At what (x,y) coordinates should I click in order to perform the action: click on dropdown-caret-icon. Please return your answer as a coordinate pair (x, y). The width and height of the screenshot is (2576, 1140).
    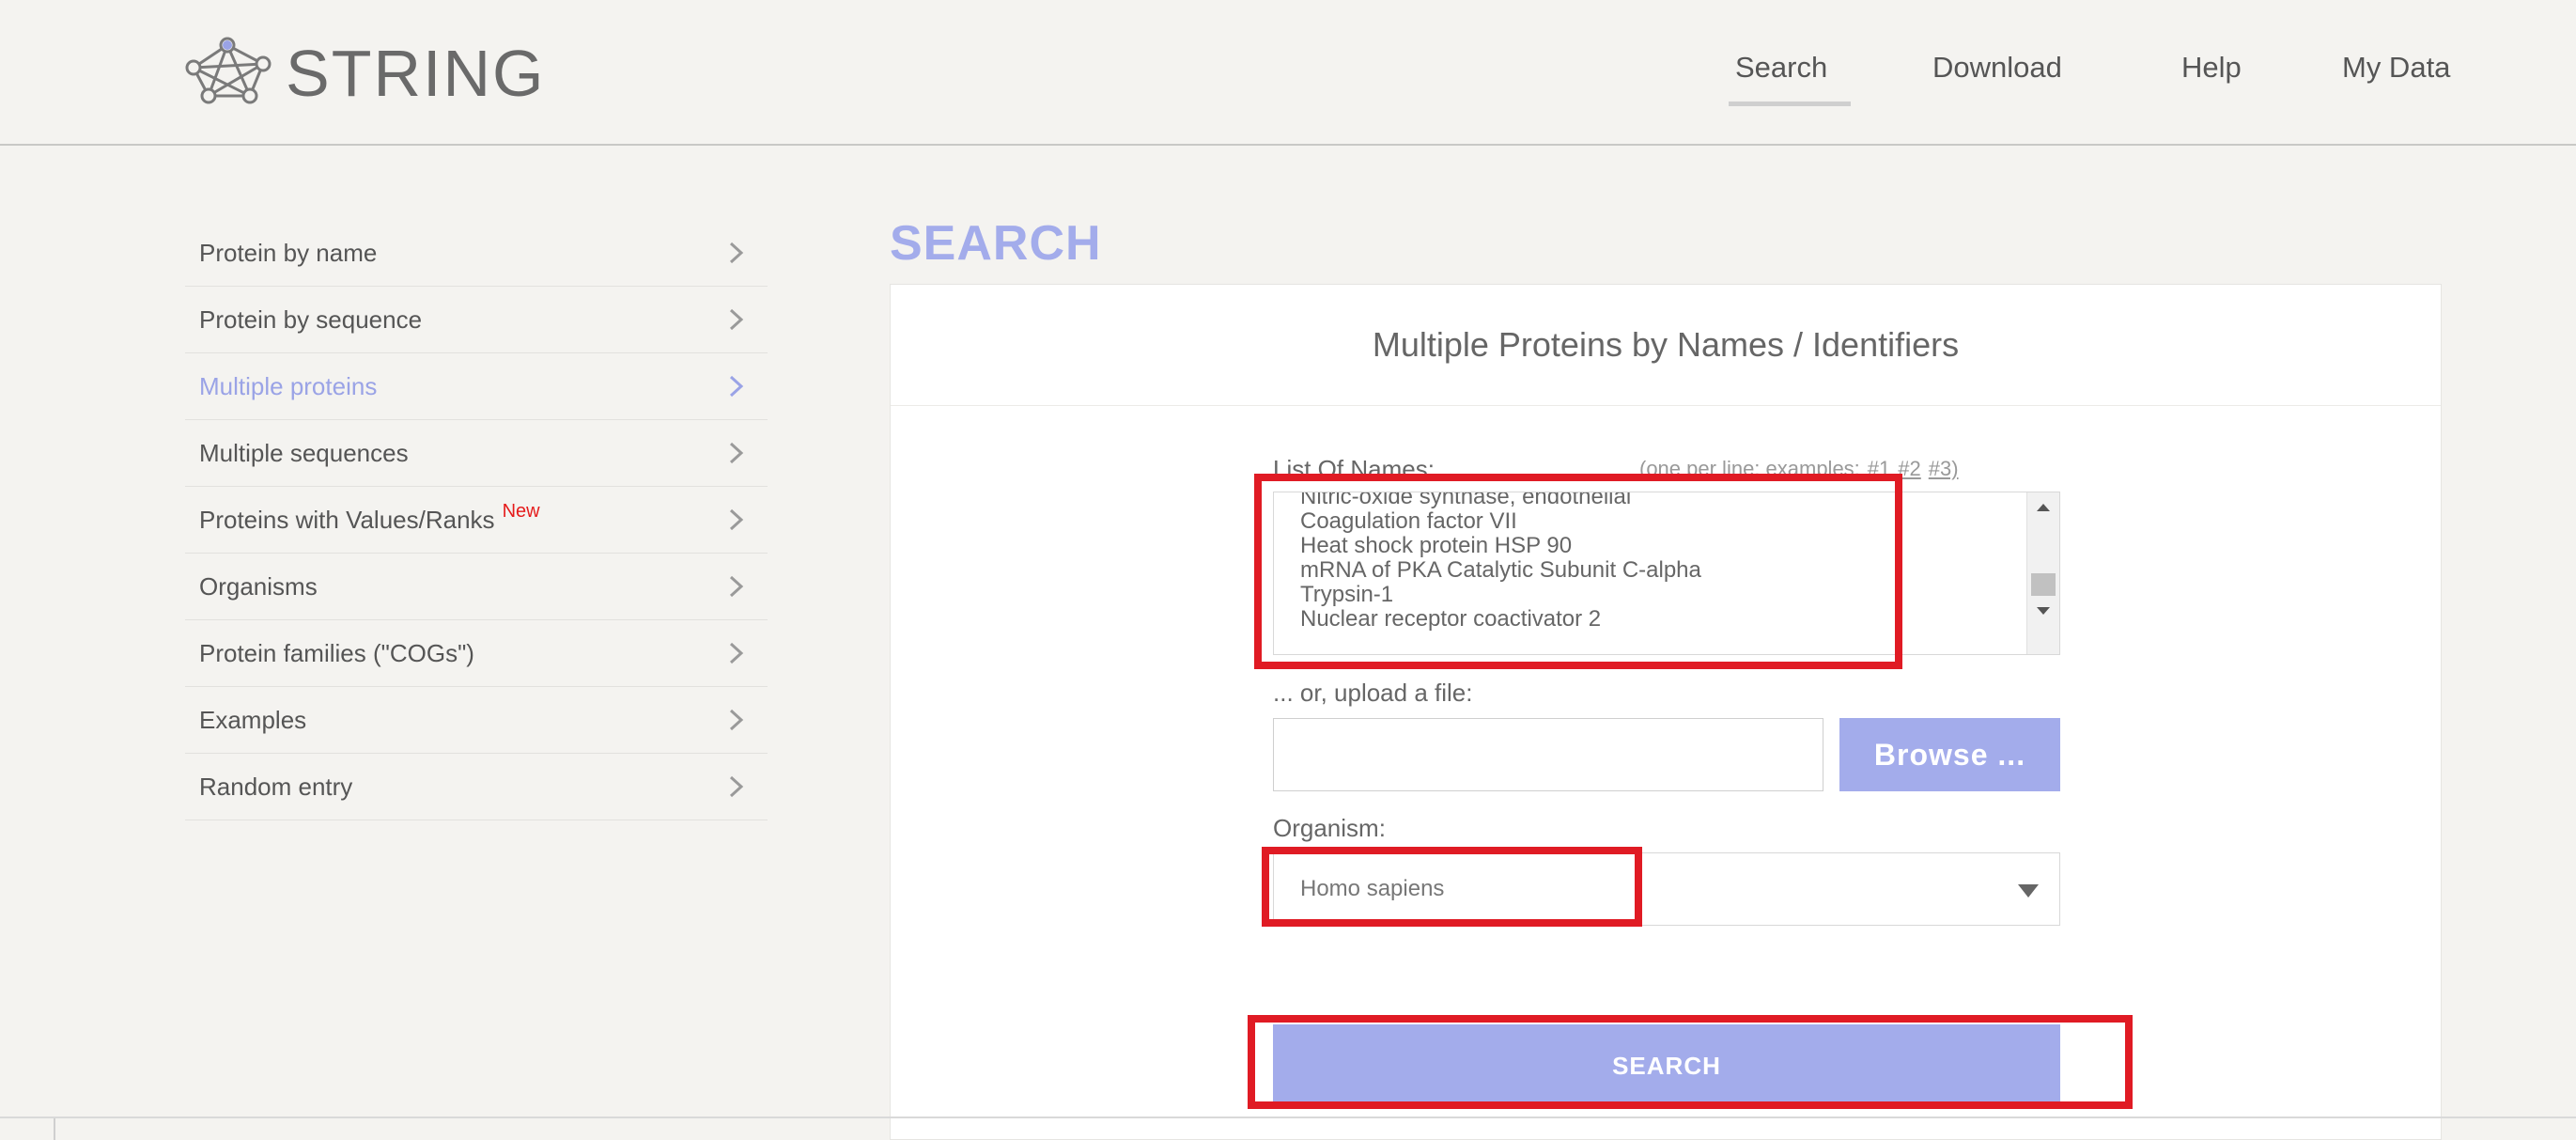
    Looking at the image, I should click on (2028, 891).